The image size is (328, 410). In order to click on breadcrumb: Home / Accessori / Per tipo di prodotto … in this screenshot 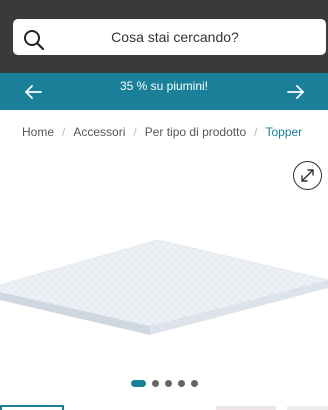, I will do `click(162, 132)`.